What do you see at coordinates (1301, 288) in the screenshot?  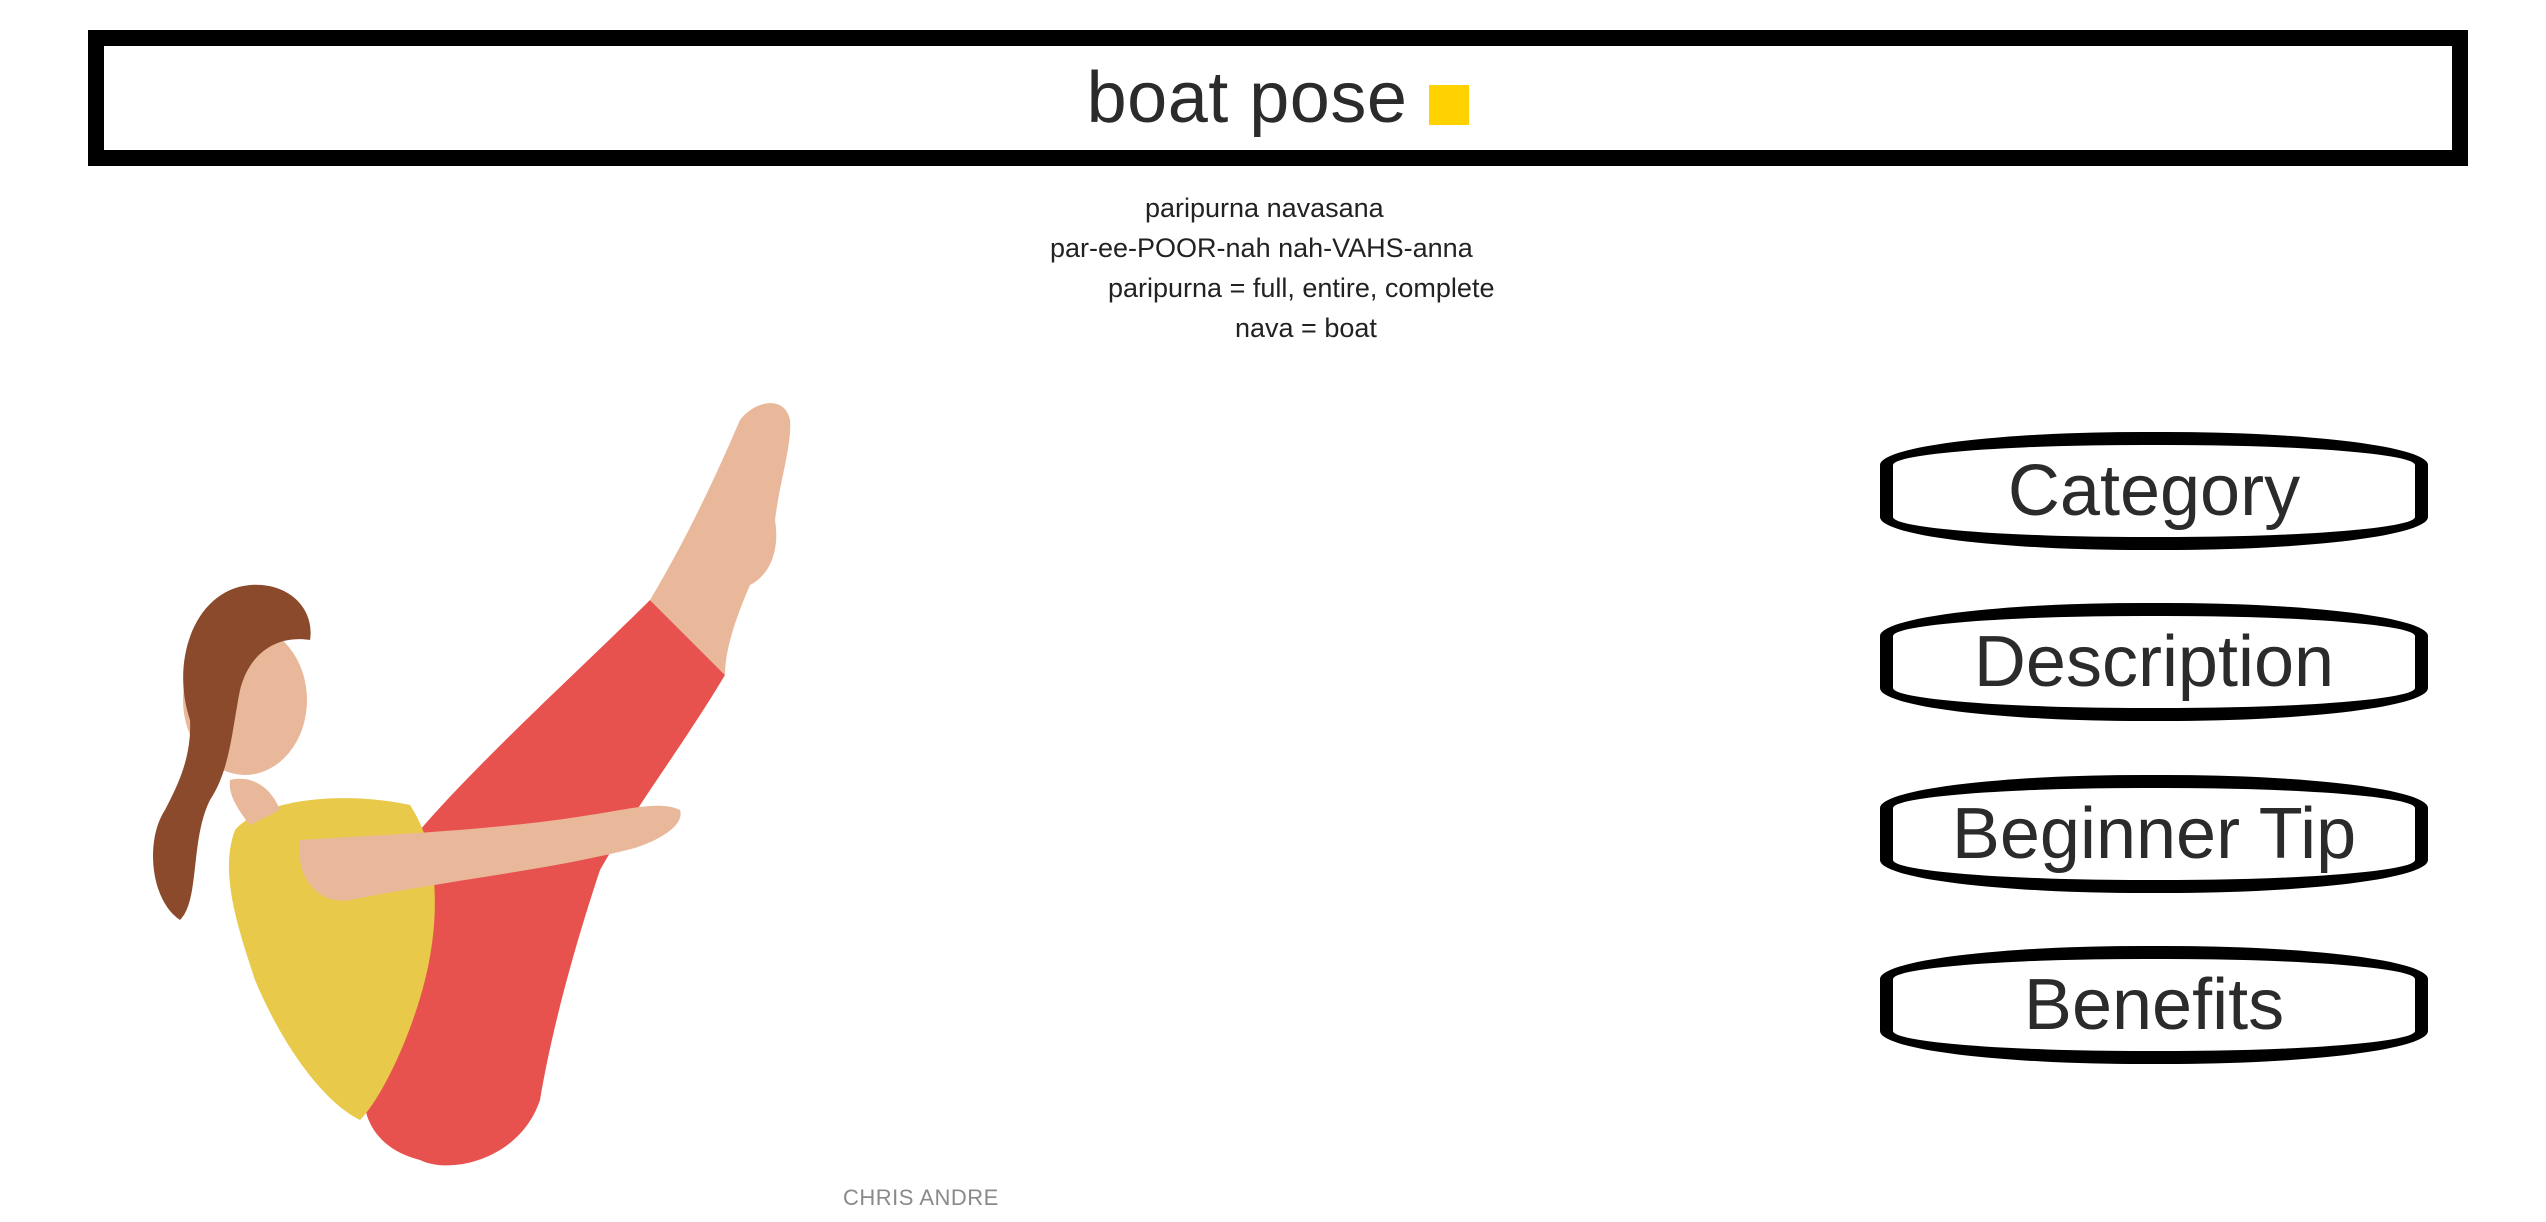 I see `translation-paripurna: paripurna = full, entire, complete` at bounding box center [1301, 288].